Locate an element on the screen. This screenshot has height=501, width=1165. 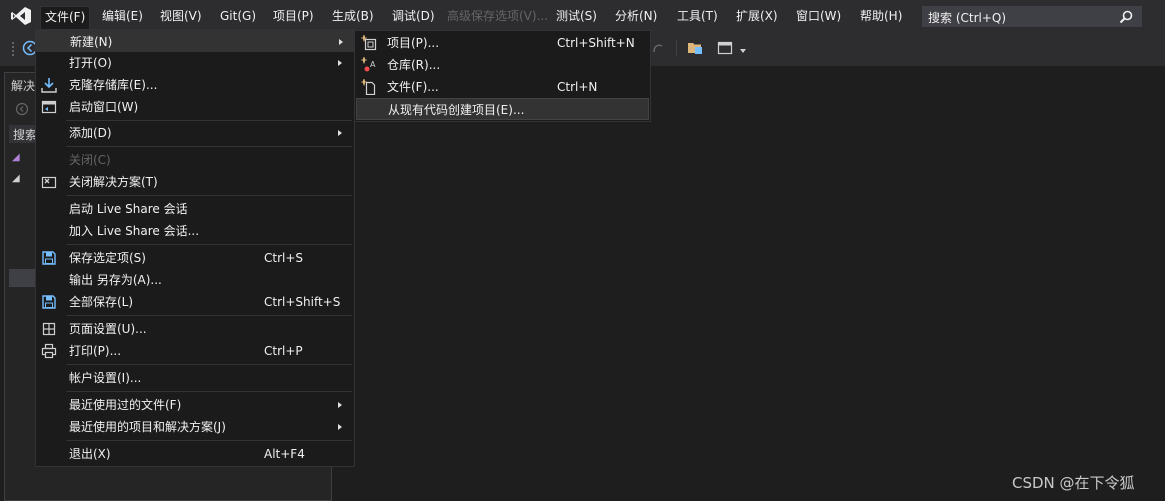
new-project-icon is located at coordinates (369, 43).